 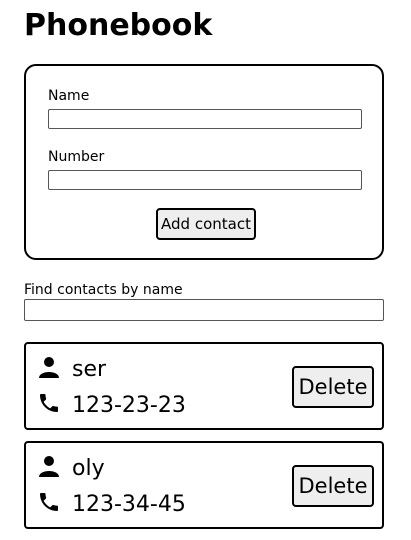 I want to click on contact-number: 123-34-45, so click(x=129, y=504).